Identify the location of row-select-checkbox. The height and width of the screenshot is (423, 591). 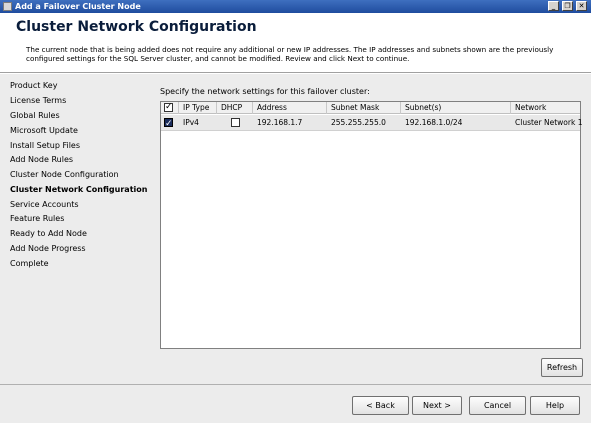
(168, 123).